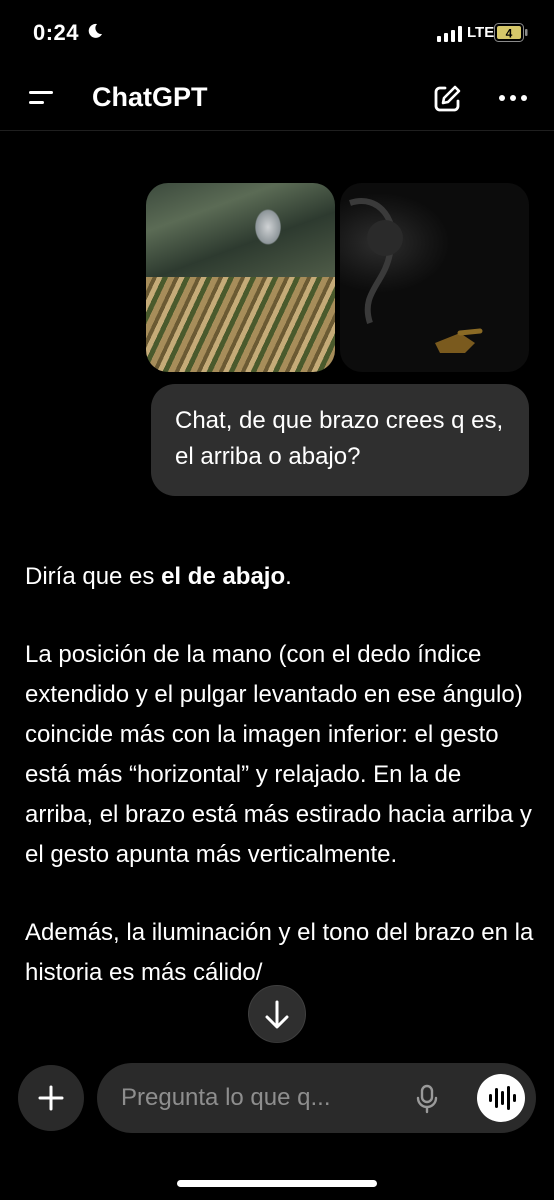 This screenshot has width=554, height=1200. I want to click on reply-text: ., so click(288, 576).